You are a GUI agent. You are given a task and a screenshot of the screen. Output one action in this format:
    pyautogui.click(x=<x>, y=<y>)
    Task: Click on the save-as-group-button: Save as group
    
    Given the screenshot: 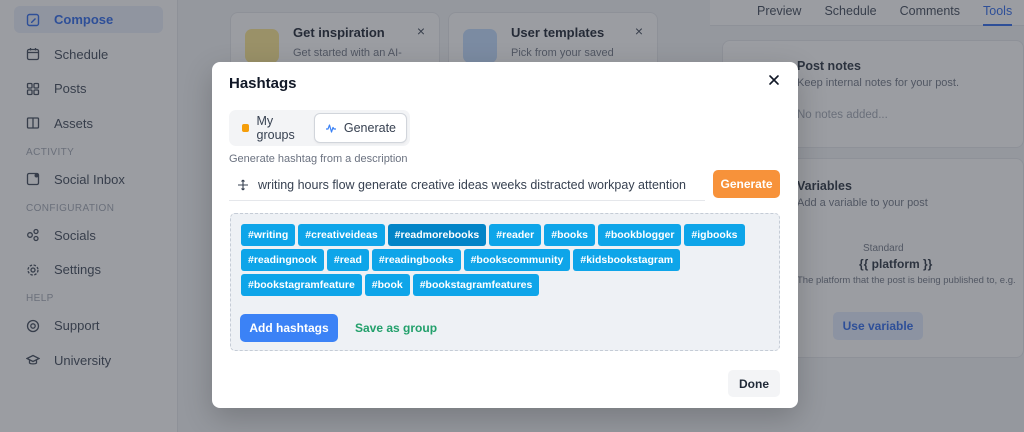 What is the action you would take?
    pyautogui.click(x=396, y=328)
    